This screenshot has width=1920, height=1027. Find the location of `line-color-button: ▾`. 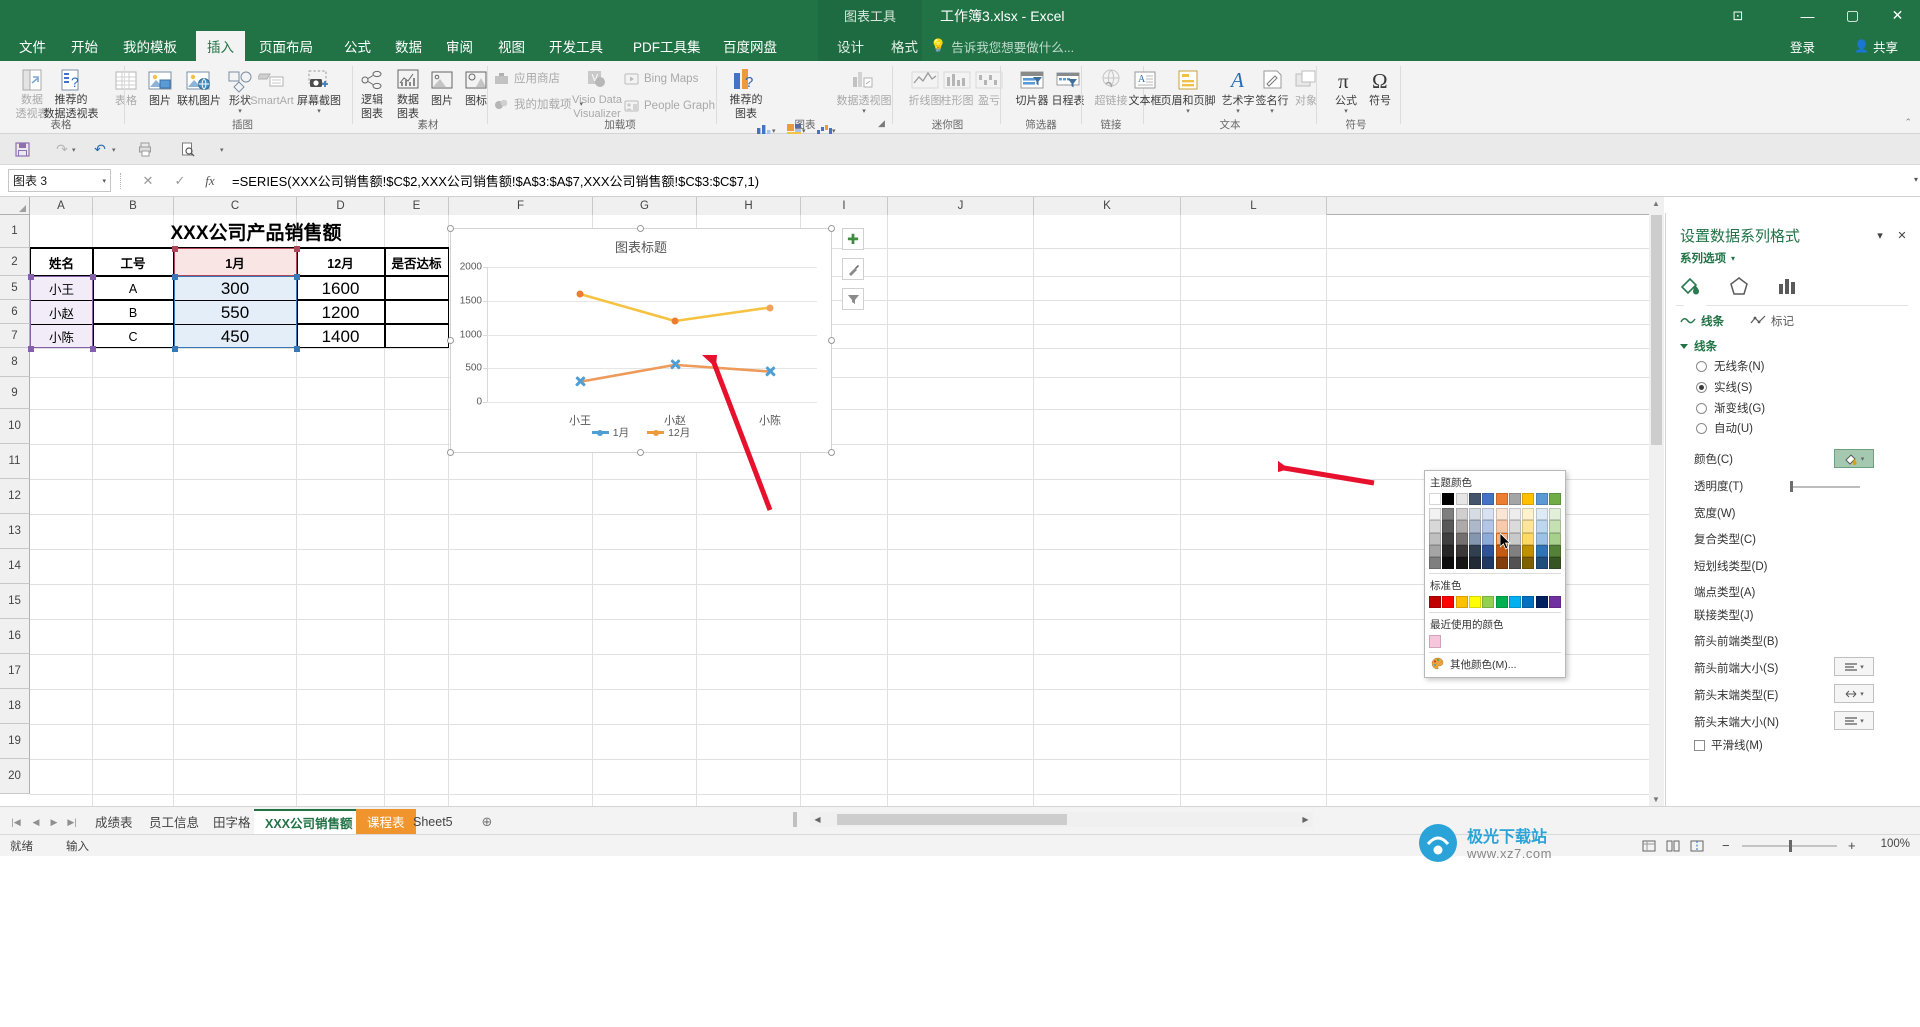

line-color-button: ▾ is located at coordinates (1854, 458).